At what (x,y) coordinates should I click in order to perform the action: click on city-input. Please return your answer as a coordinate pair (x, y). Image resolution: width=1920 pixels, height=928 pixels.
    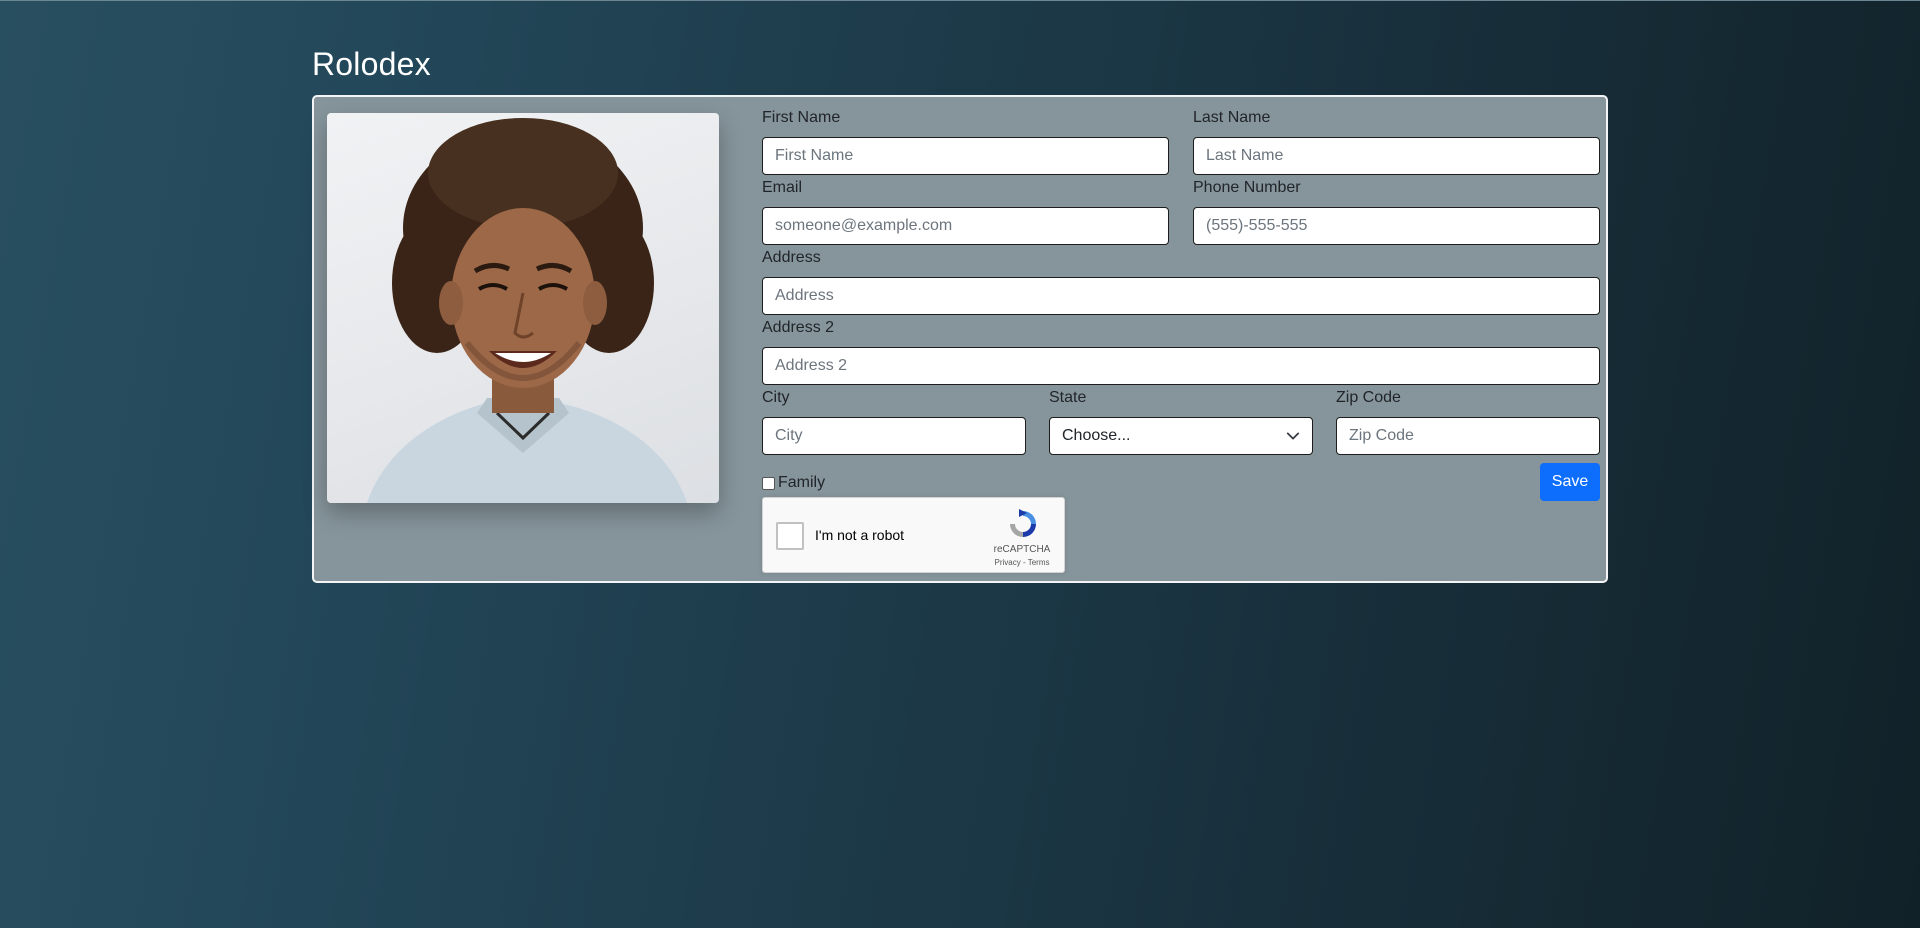
    Looking at the image, I should click on (894, 436).